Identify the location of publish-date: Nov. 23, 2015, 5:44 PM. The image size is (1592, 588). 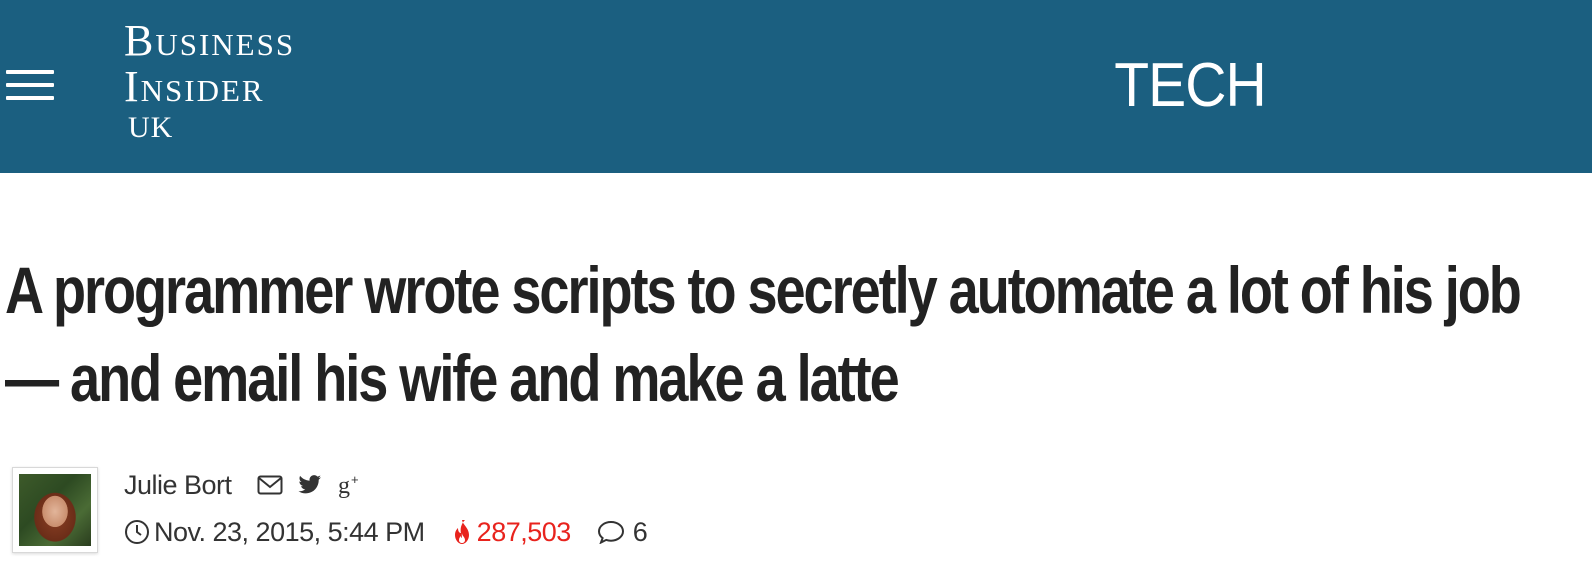
(289, 531).